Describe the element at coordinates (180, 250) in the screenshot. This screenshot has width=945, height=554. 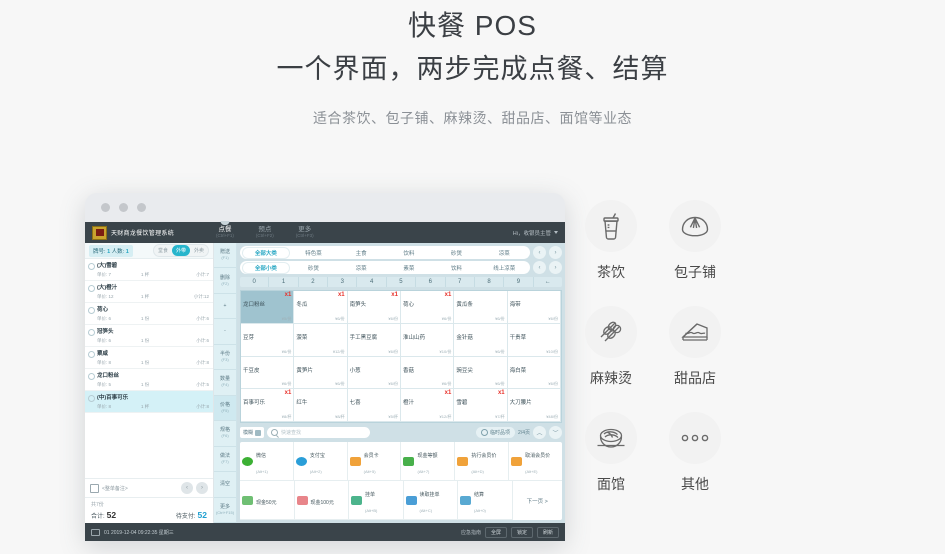
I see `mode-takeout: 外带` at that location.